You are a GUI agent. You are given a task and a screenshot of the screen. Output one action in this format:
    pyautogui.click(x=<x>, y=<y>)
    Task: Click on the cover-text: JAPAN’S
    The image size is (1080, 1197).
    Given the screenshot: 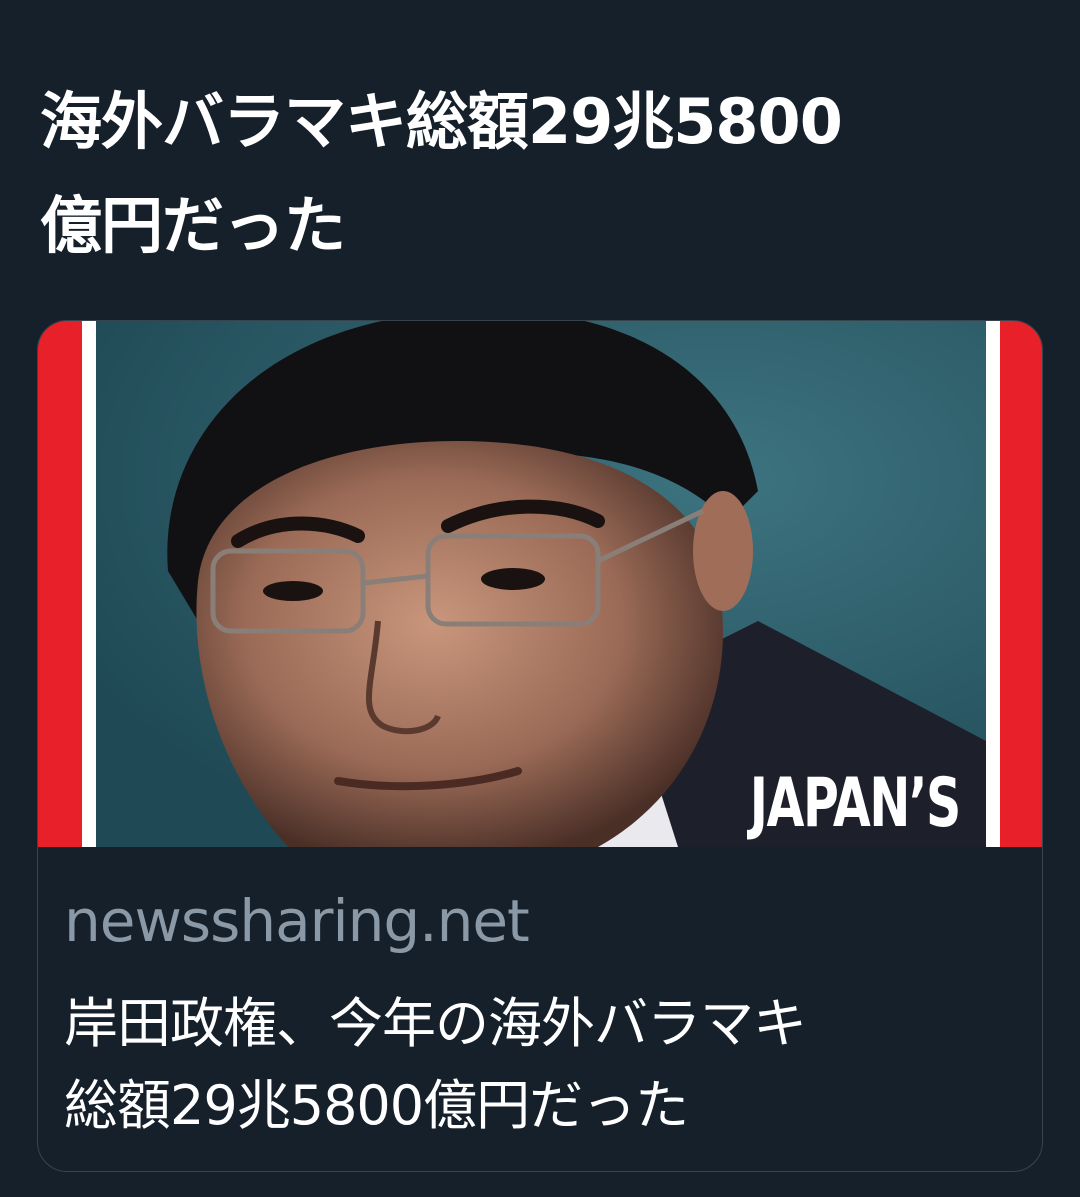 What is the action you would take?
    pyautogui.click(x=855, y=803)
    